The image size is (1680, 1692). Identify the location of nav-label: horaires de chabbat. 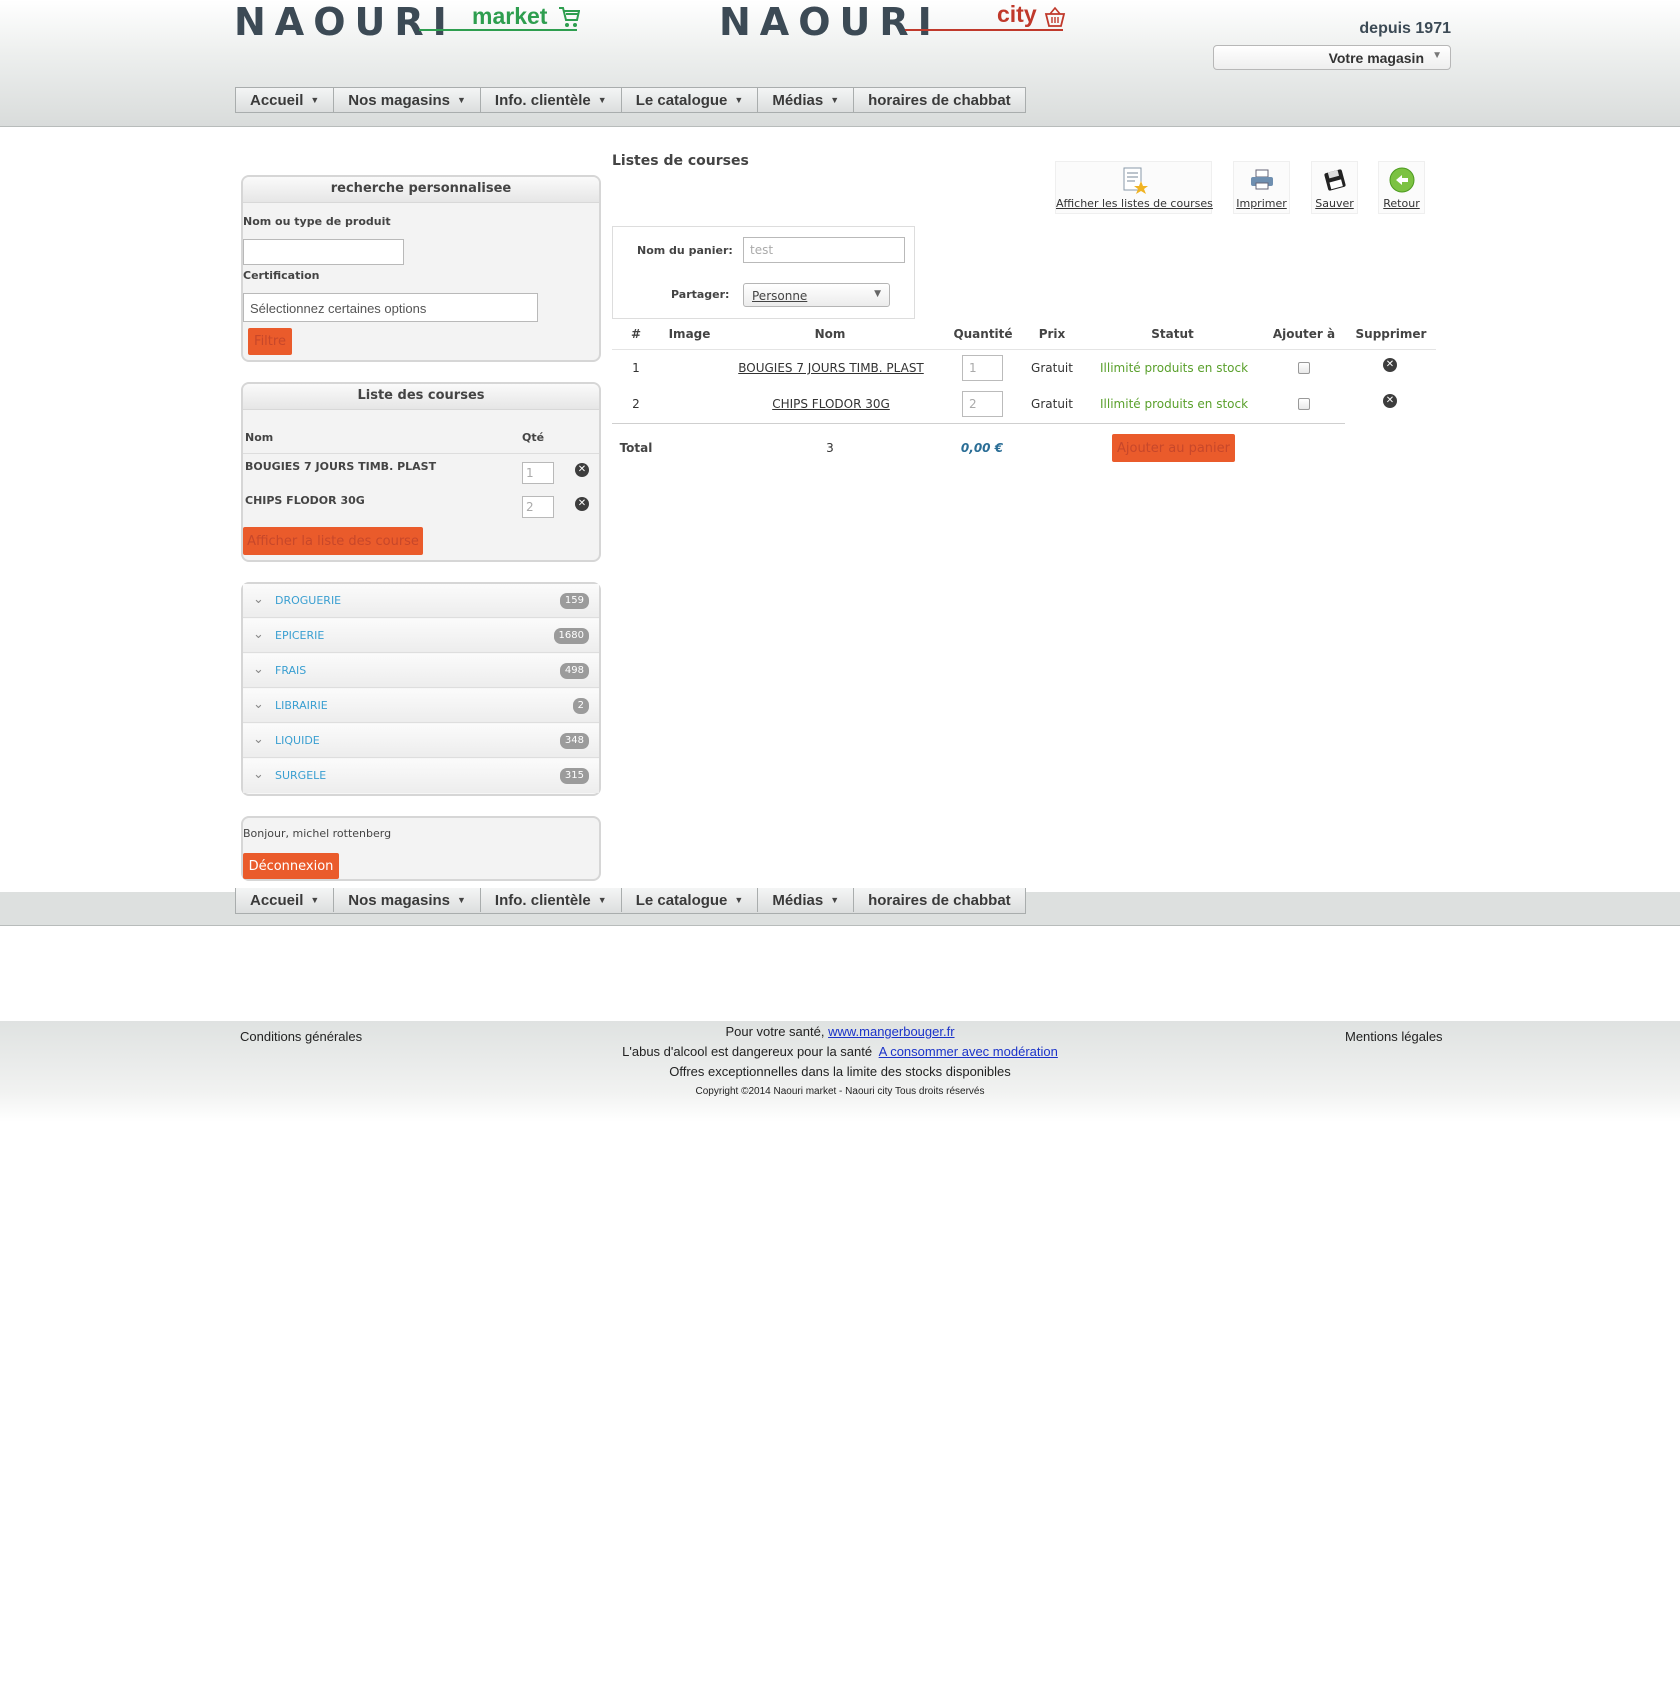
(939, 900).